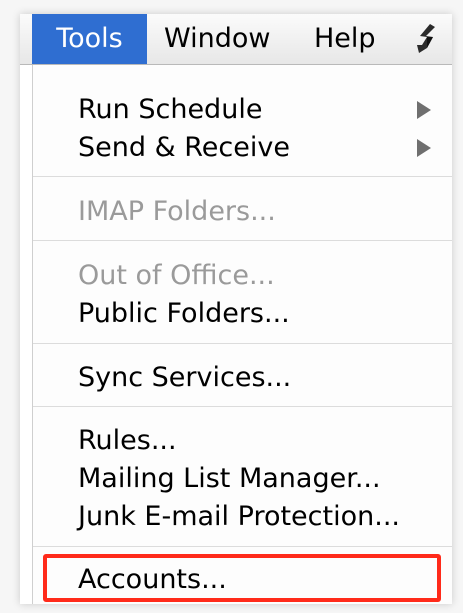  Describe the element at coordinates (89, 39) in the screenshot. I see `menu-tools: Tools` at that location.